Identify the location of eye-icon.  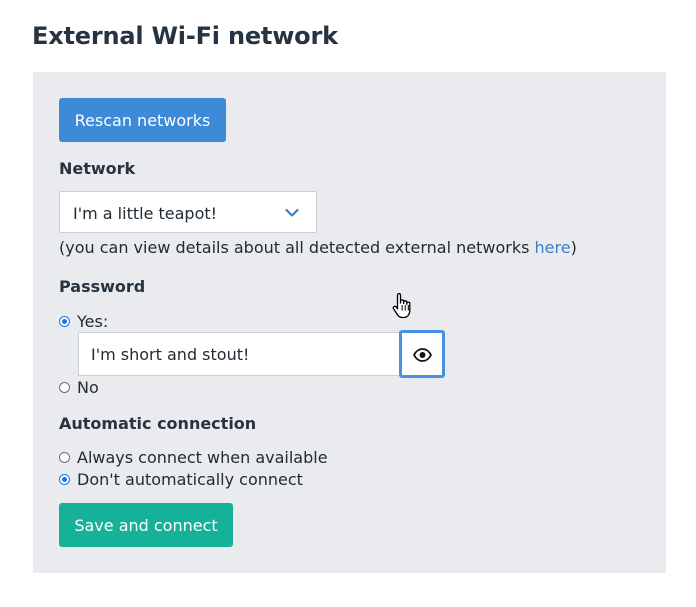
(422, 355).